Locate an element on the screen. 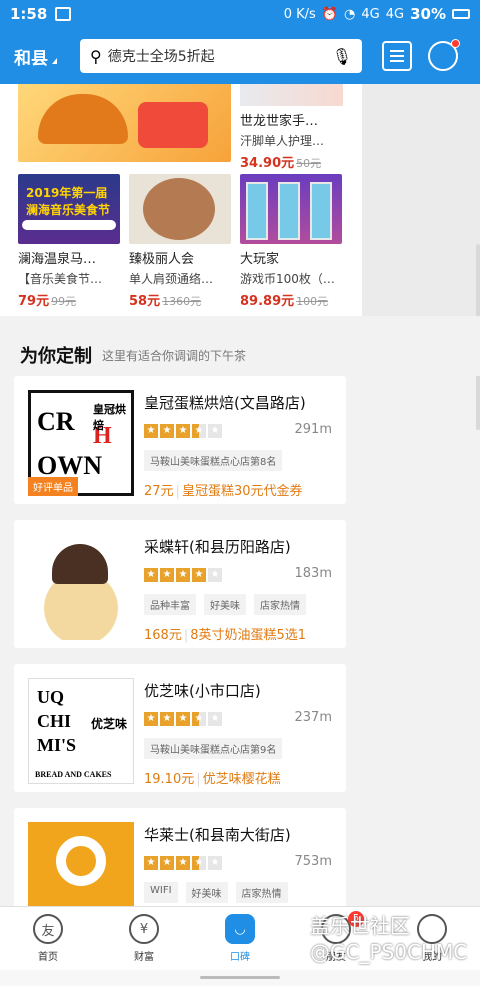 The height and width of the screenshot is (986, 480). yuan-icon: ¥ is located at coordinates (144, 929).